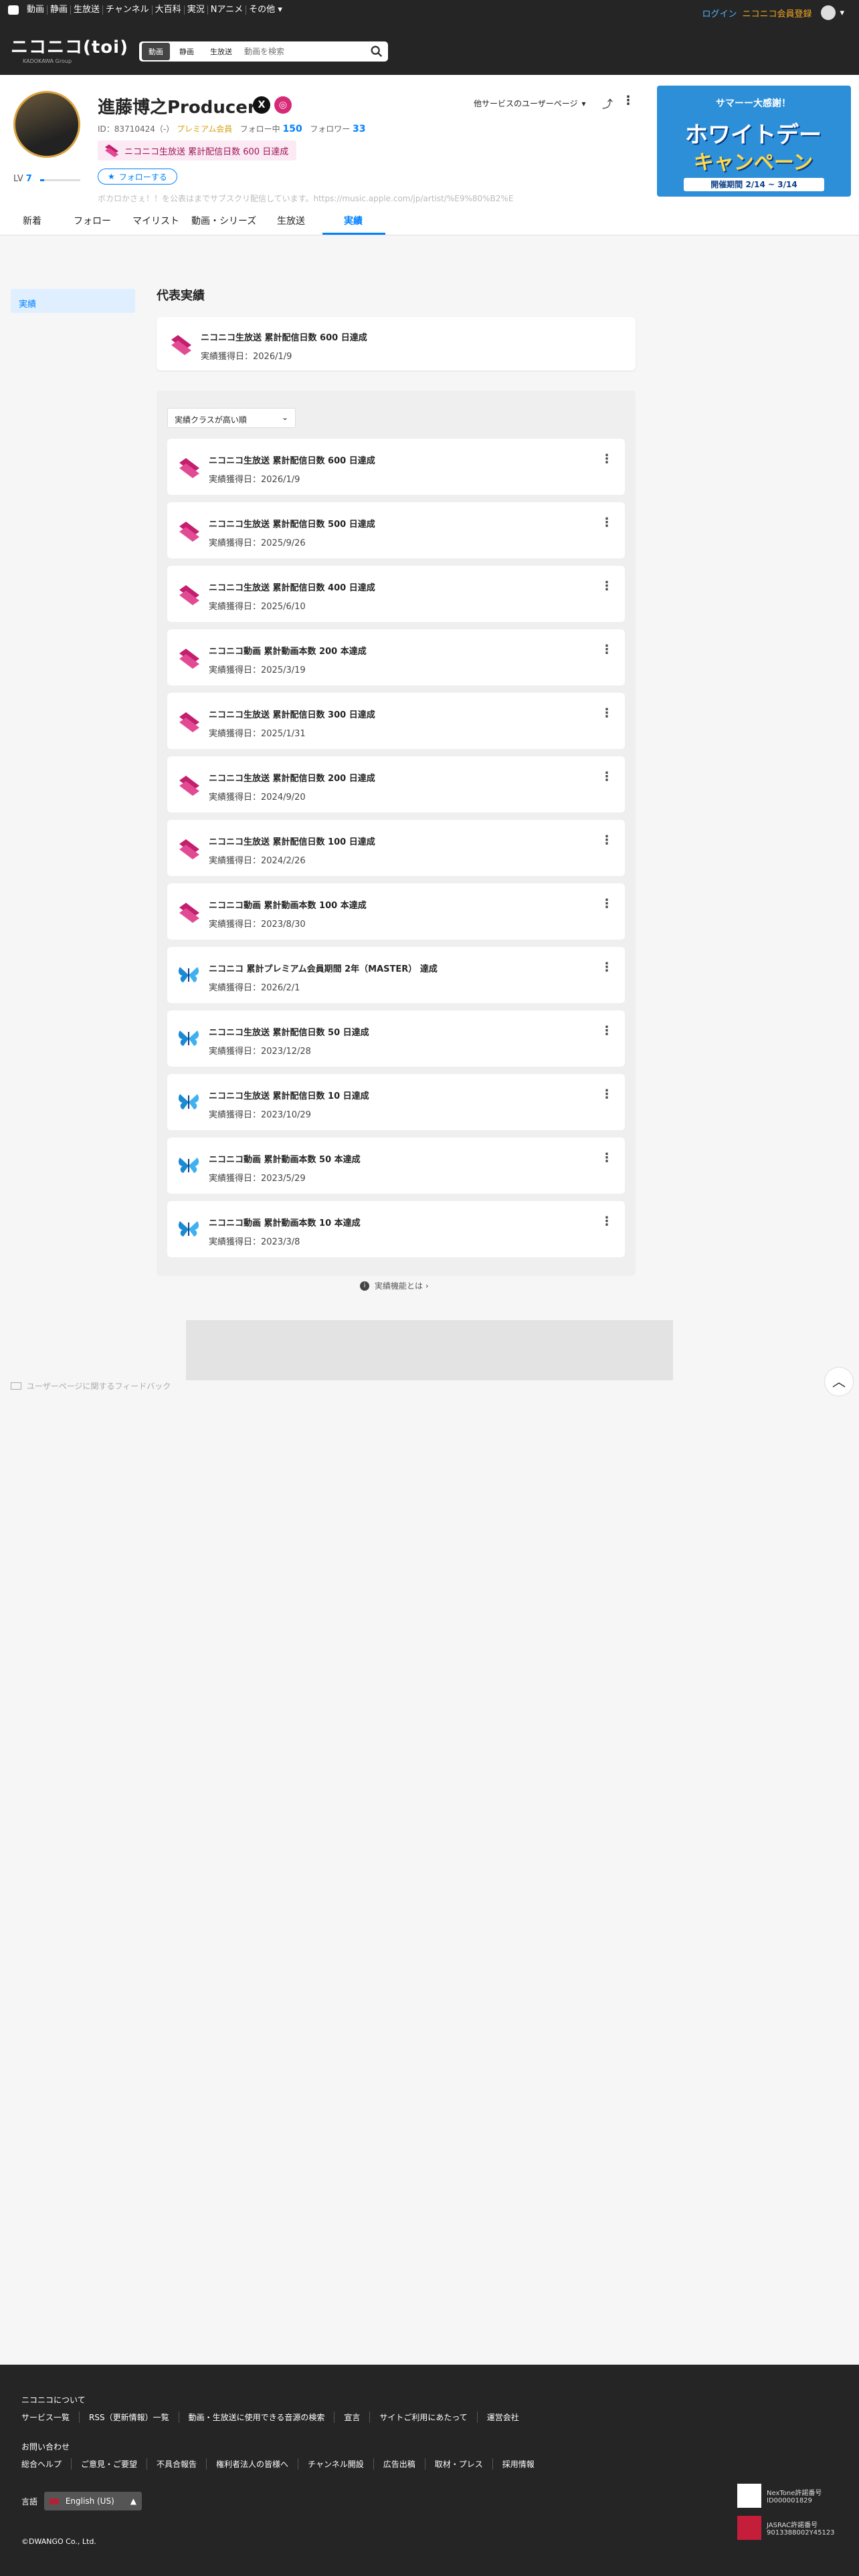 This screenshot has height=2576, width=859. I want to click on footer-link: 取材・プレス, so click(464, 2464).